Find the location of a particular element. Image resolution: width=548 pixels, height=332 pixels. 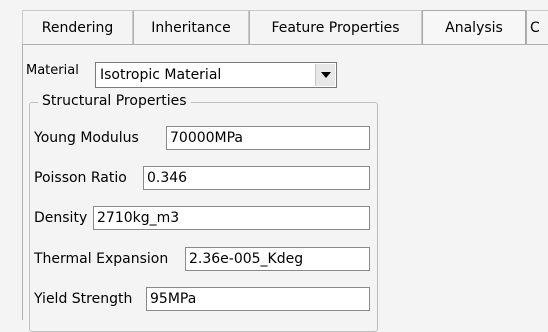

poisson-ratio-value: 0.346 is located at coordinates (167, 178).